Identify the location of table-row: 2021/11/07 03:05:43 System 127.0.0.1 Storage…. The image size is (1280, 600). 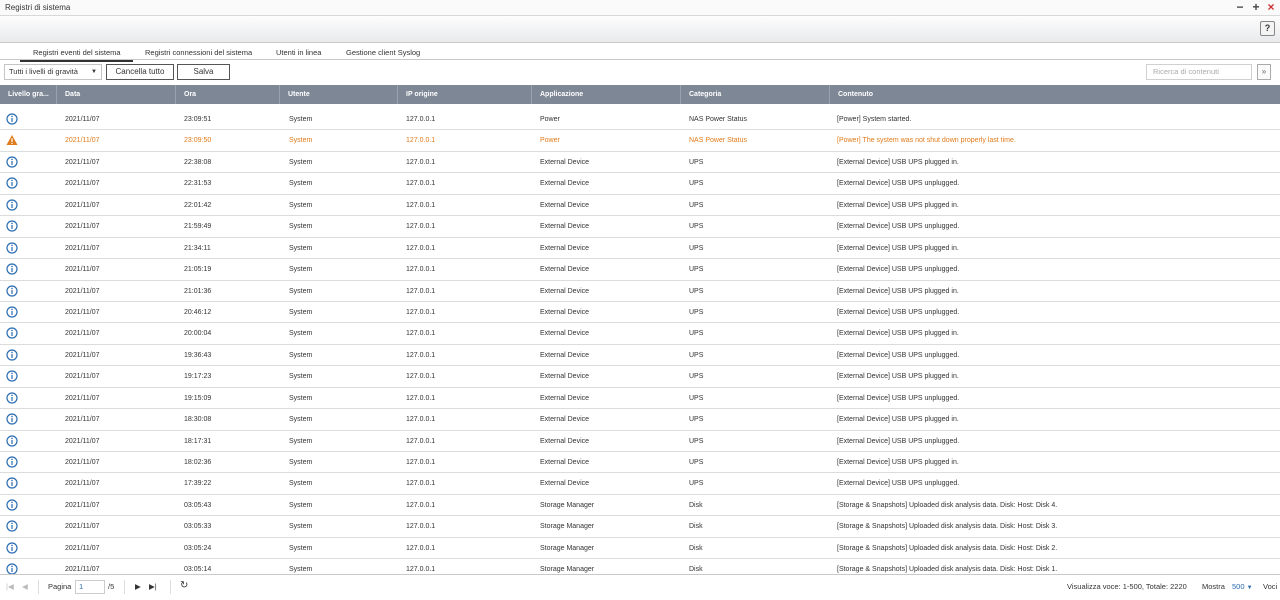
(640, 506).